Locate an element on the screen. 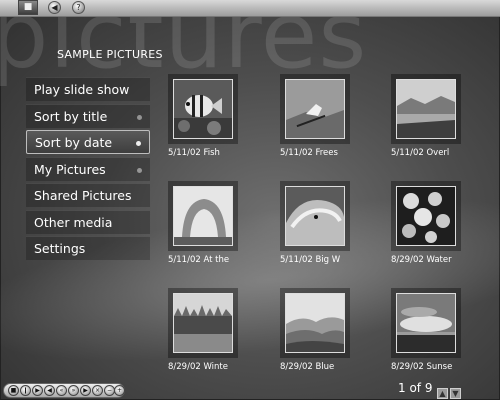 This screenshot has width=500, height=400. back-icon: ◀ is located at coordinates (54, 7).